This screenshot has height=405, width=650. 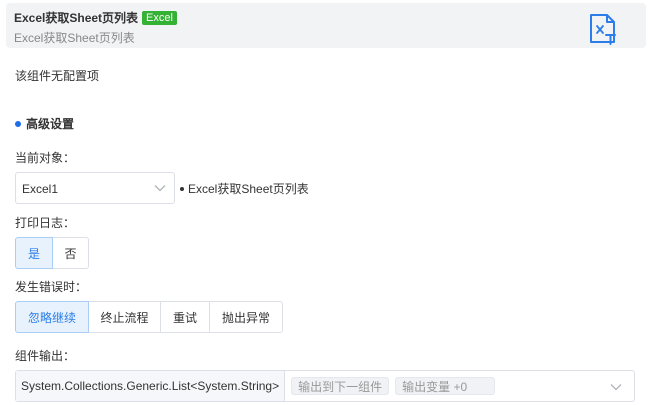 I want to click on on-error-toggle: 忽略继续 终止流程 重试 抛出异常, so click(x=149, y=317).